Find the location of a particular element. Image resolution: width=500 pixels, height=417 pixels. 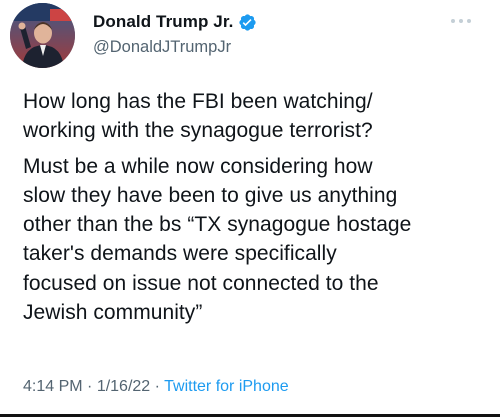

avatar-image is located at coordinates (42, 35).